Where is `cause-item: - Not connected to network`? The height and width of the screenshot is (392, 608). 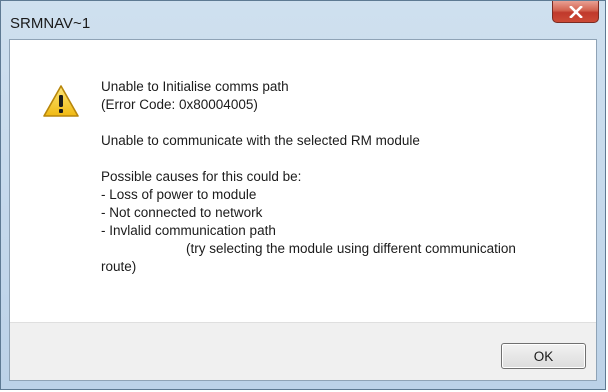
cause-item: - Not connected to network is located at coordinates (182, 212).